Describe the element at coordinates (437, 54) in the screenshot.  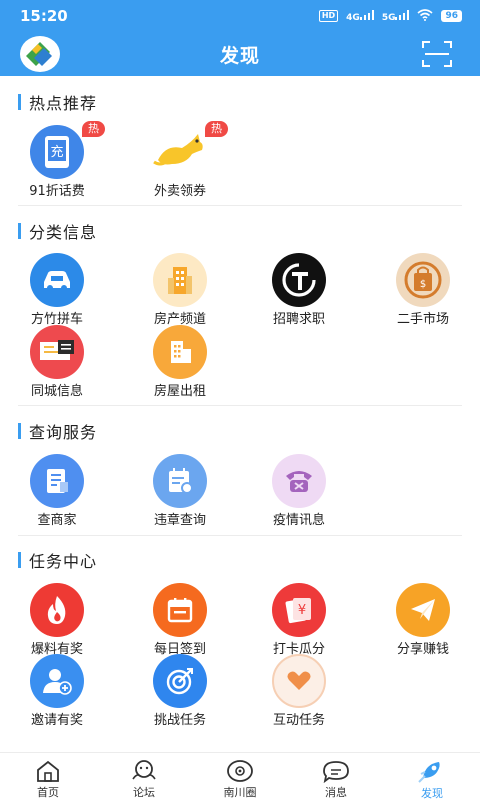
I see `scan-icon` at that location.